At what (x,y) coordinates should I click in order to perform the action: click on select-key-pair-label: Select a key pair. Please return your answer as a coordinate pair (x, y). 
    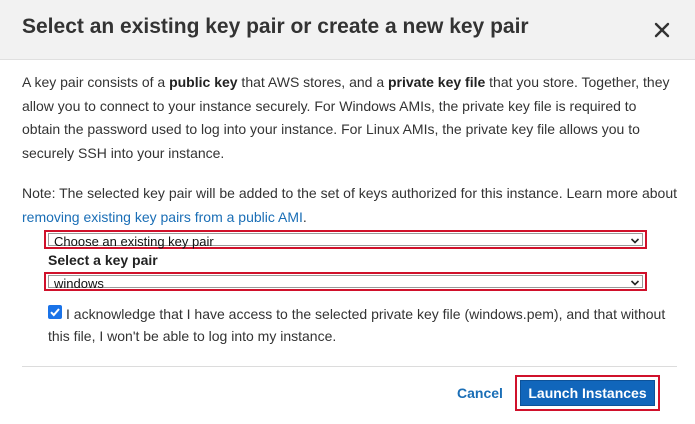
    Looking at the image, I should click on (103, 260).